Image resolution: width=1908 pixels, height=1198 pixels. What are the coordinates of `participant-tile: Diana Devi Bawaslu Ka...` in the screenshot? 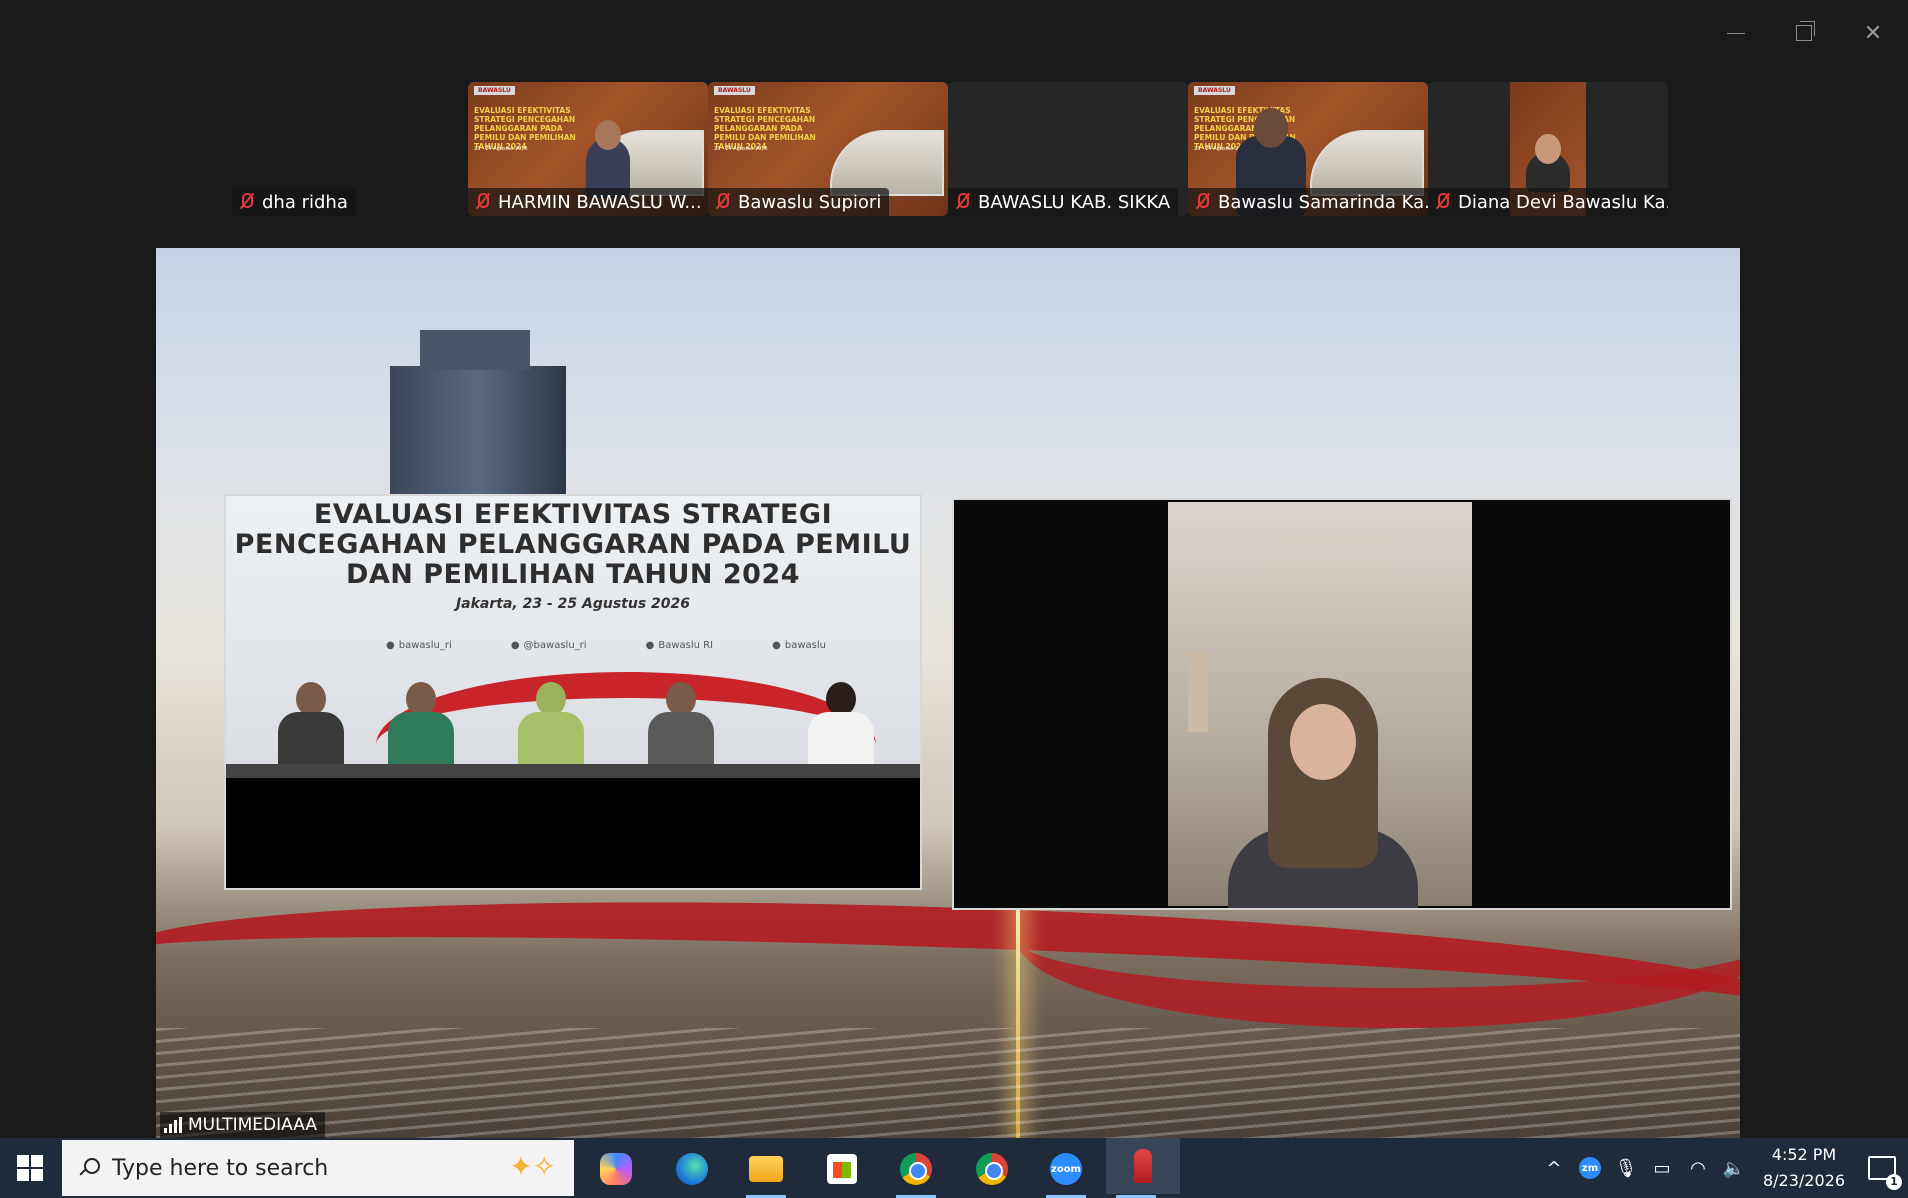 It's located at (1548, 149).